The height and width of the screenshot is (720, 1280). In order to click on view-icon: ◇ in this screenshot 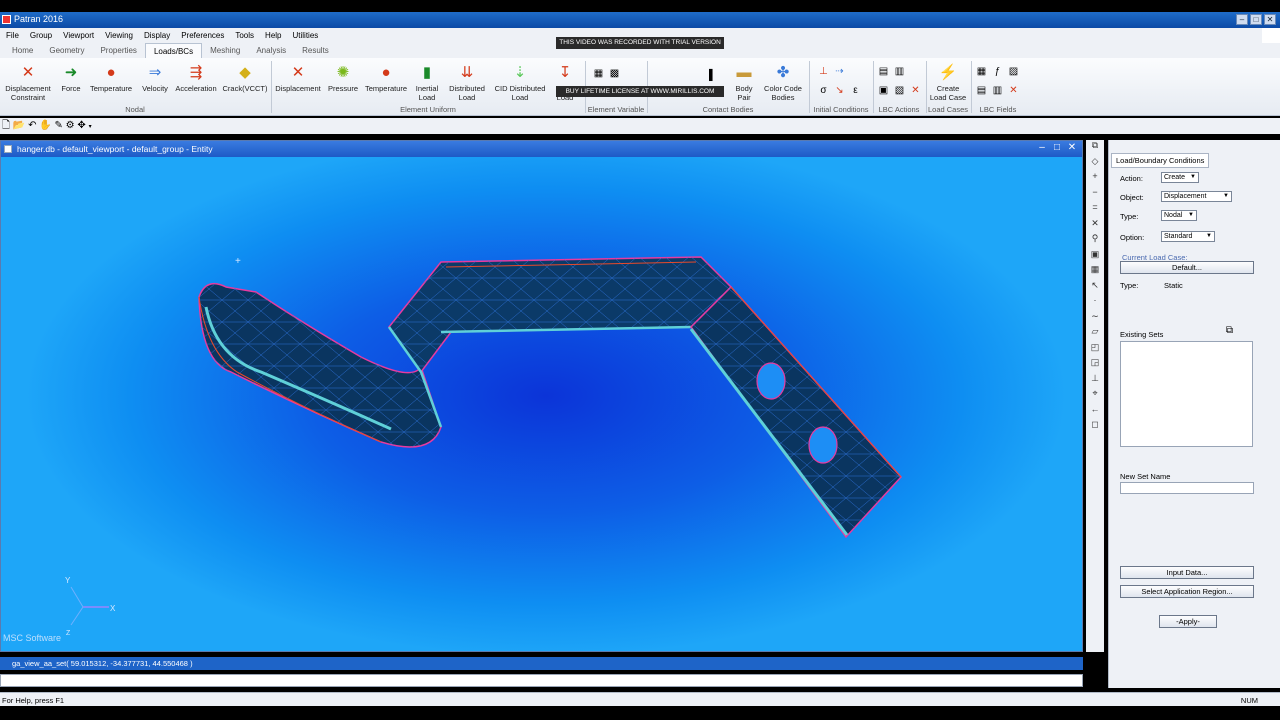, I will do `click(1095, 164)`.